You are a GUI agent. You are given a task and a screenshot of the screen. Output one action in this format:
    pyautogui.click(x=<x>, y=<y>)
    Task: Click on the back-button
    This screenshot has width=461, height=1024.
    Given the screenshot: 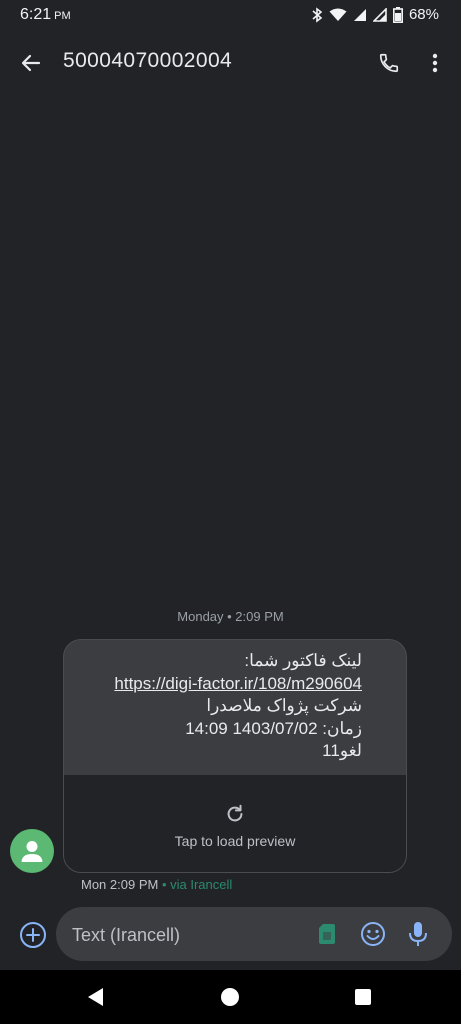 What is the action you would take?
    pyautogui.click(x=31, y=63)
    